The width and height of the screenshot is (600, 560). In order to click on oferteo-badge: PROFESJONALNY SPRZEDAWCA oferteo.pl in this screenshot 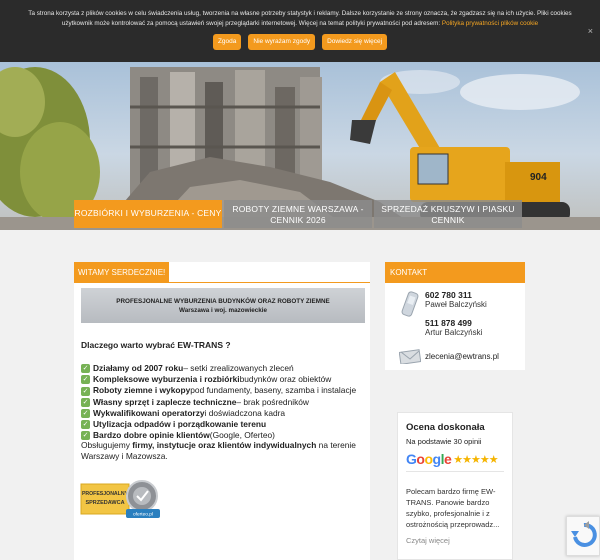, I will do `click(122, 499)`.